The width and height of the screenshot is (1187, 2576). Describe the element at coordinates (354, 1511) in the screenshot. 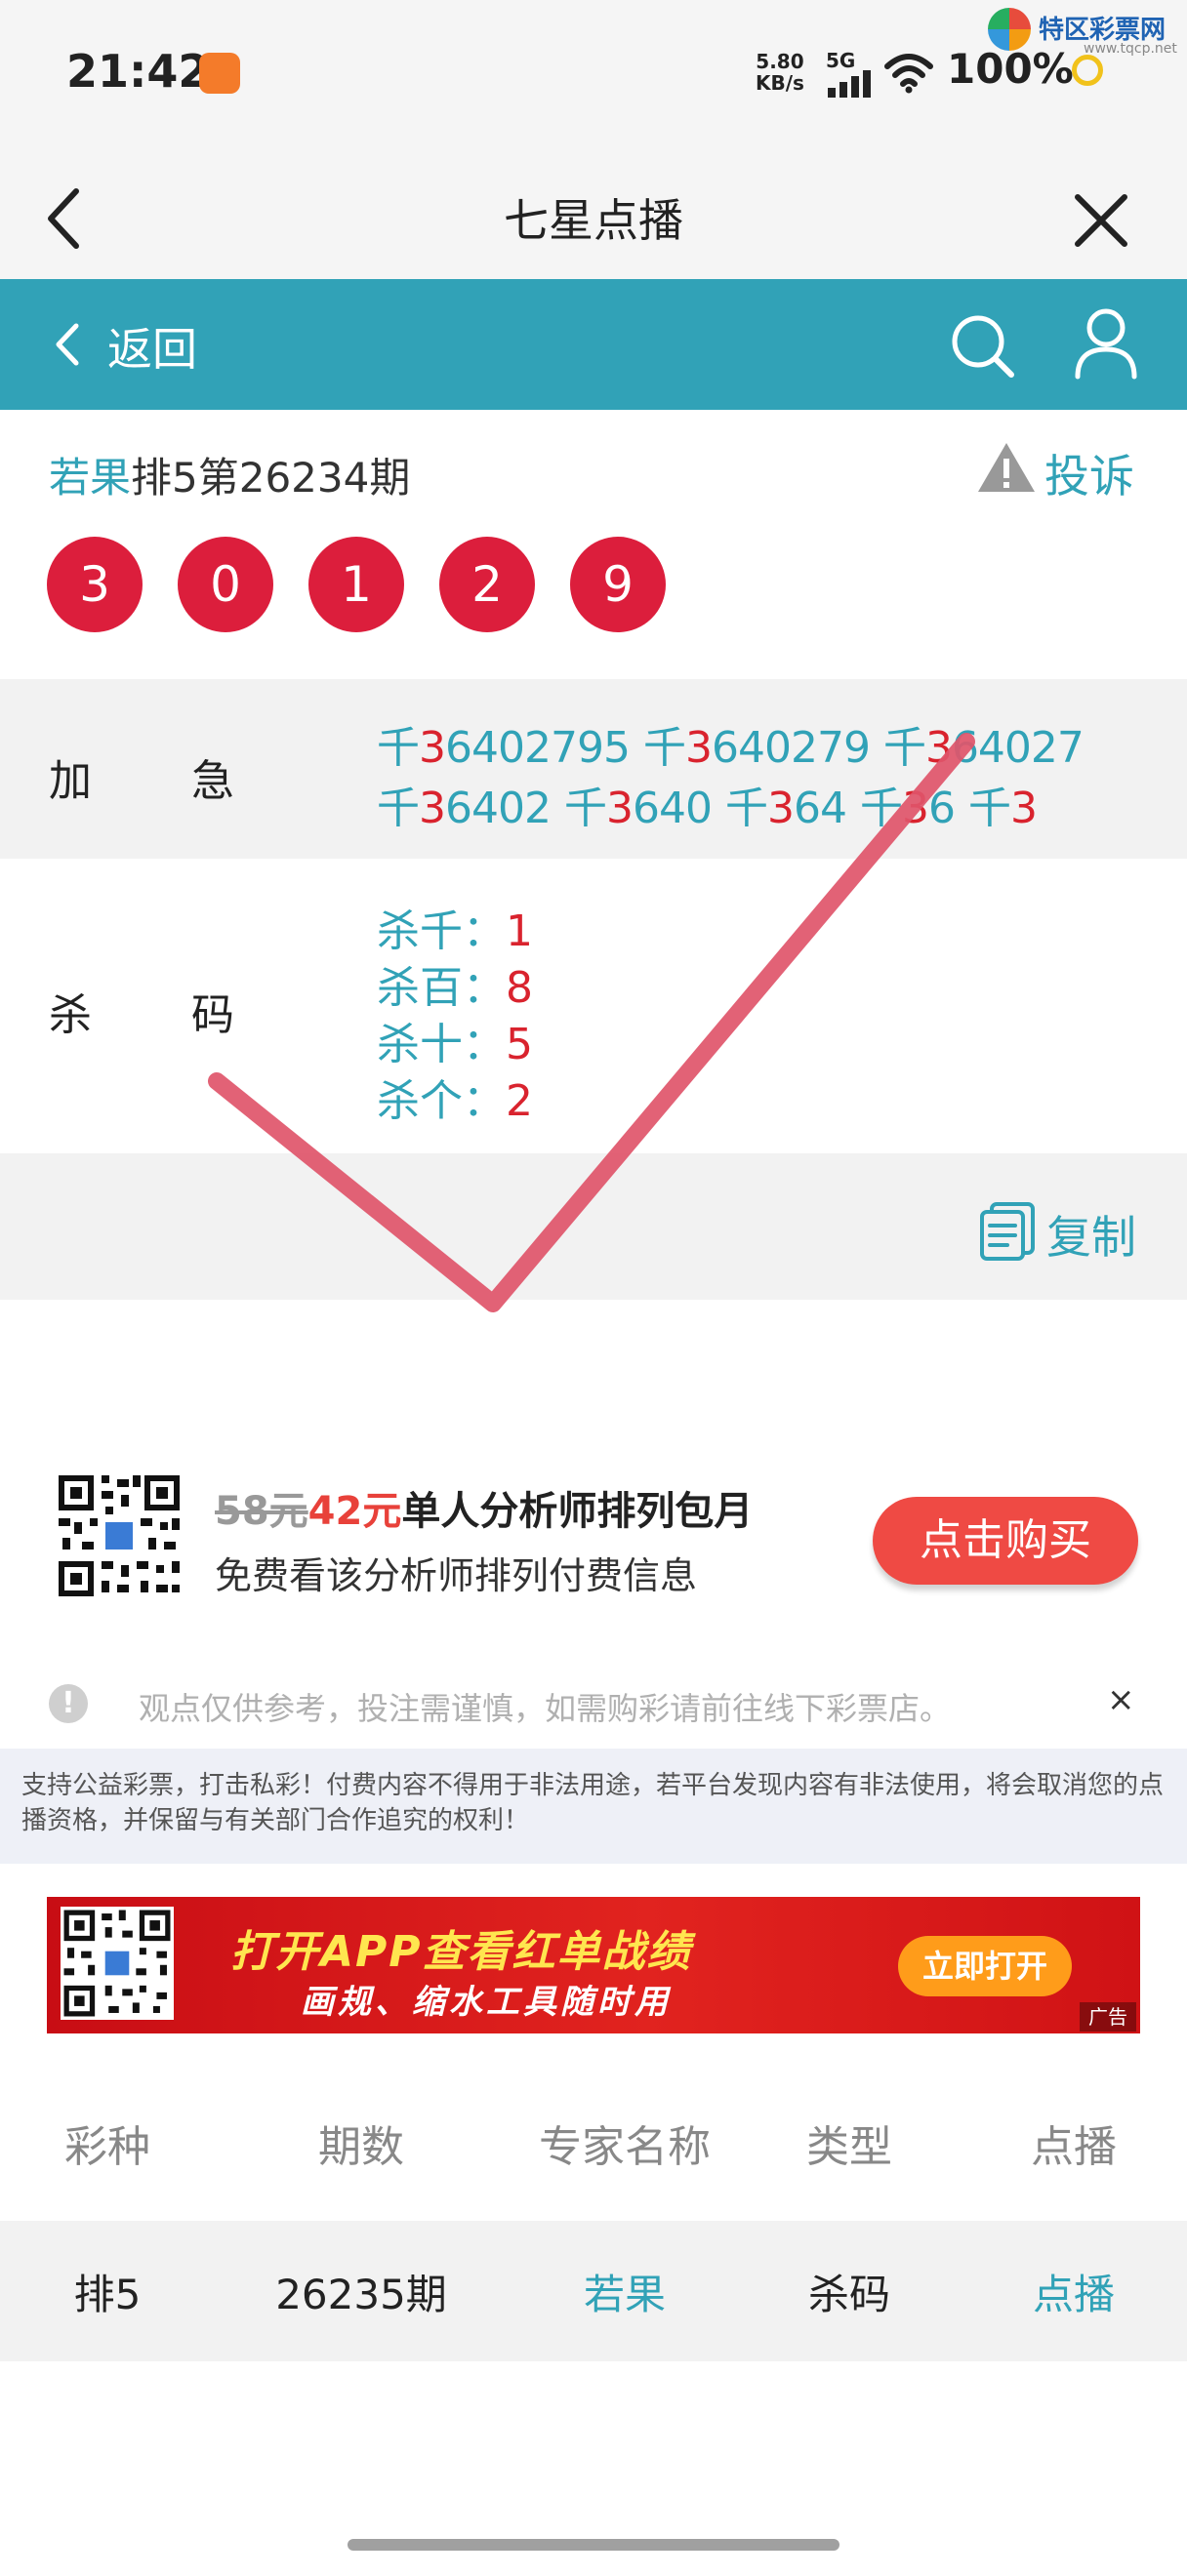

I see `promo-new-price: 42元` at that location.